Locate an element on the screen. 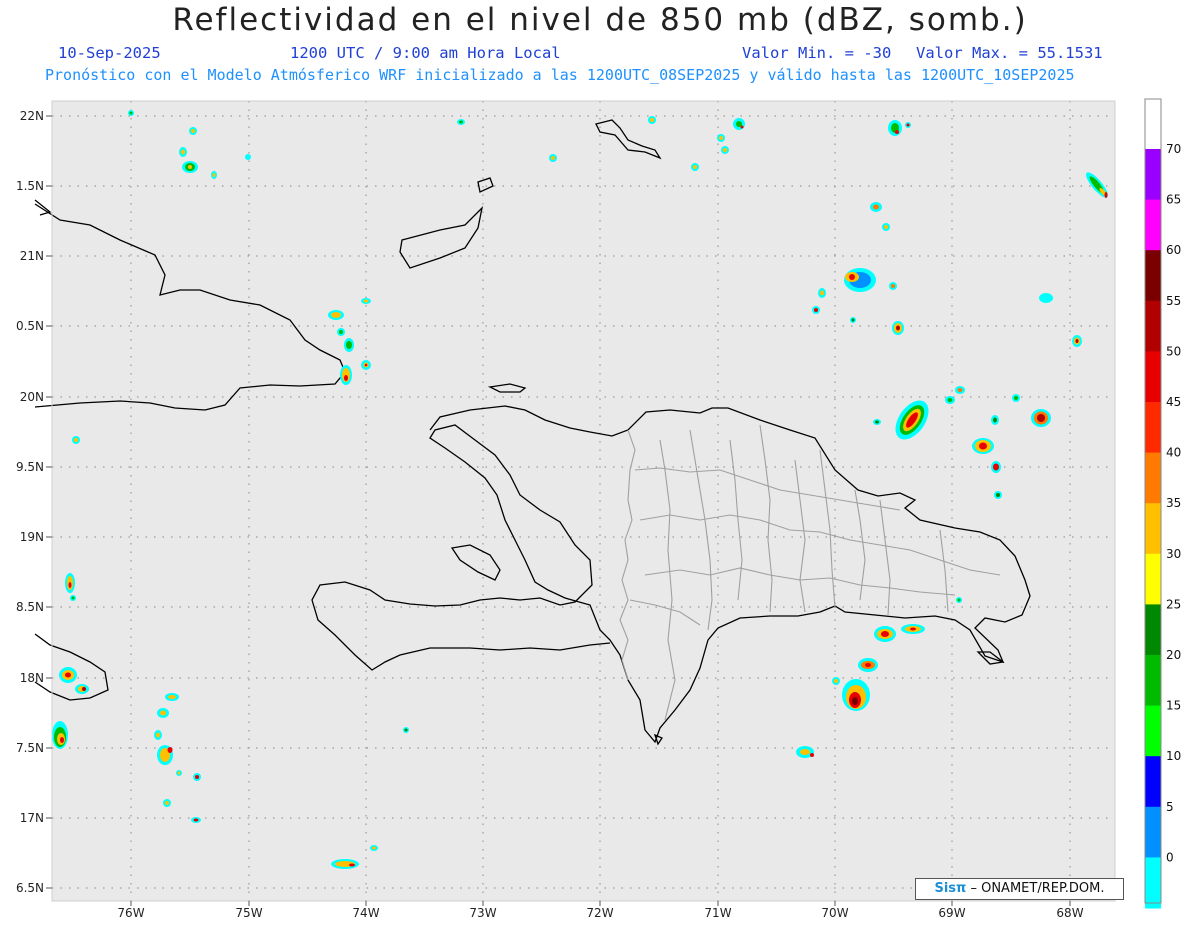 The width and height of the screenshot is (1200, 927). lat-tick-label: 8.5N is located at coordinates (30, 607).